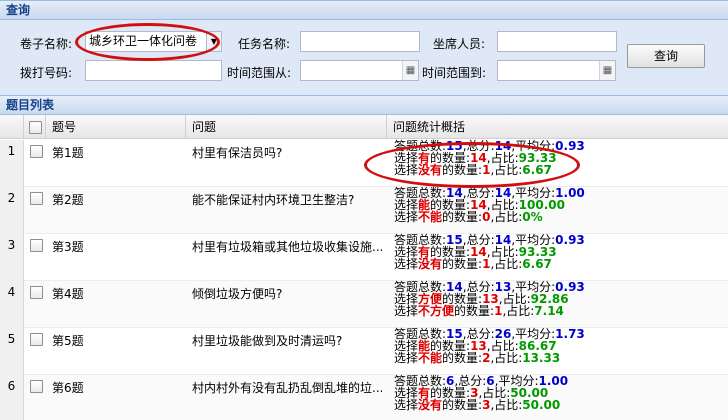  Describe the element at coordinates (12, 304) in the screenshot. I see `row-number: 4` at that location.